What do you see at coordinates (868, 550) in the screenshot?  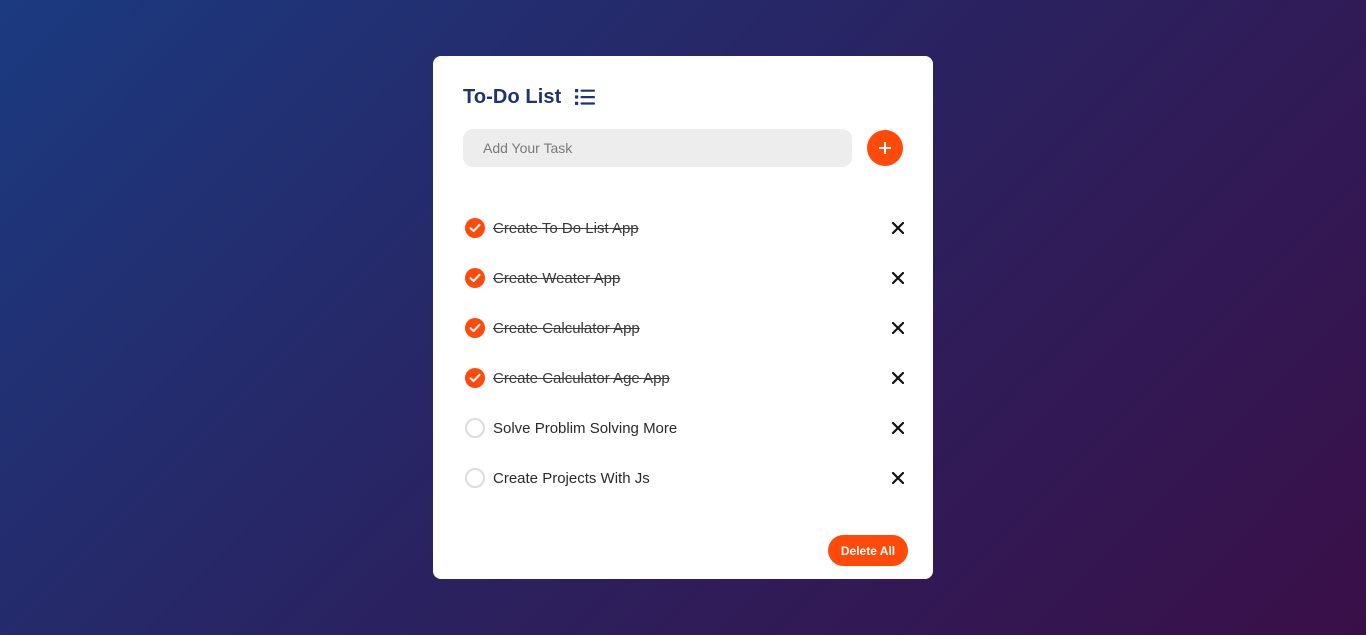 I see `delete-all-button: Delete All` at bounding box center [868, 550].